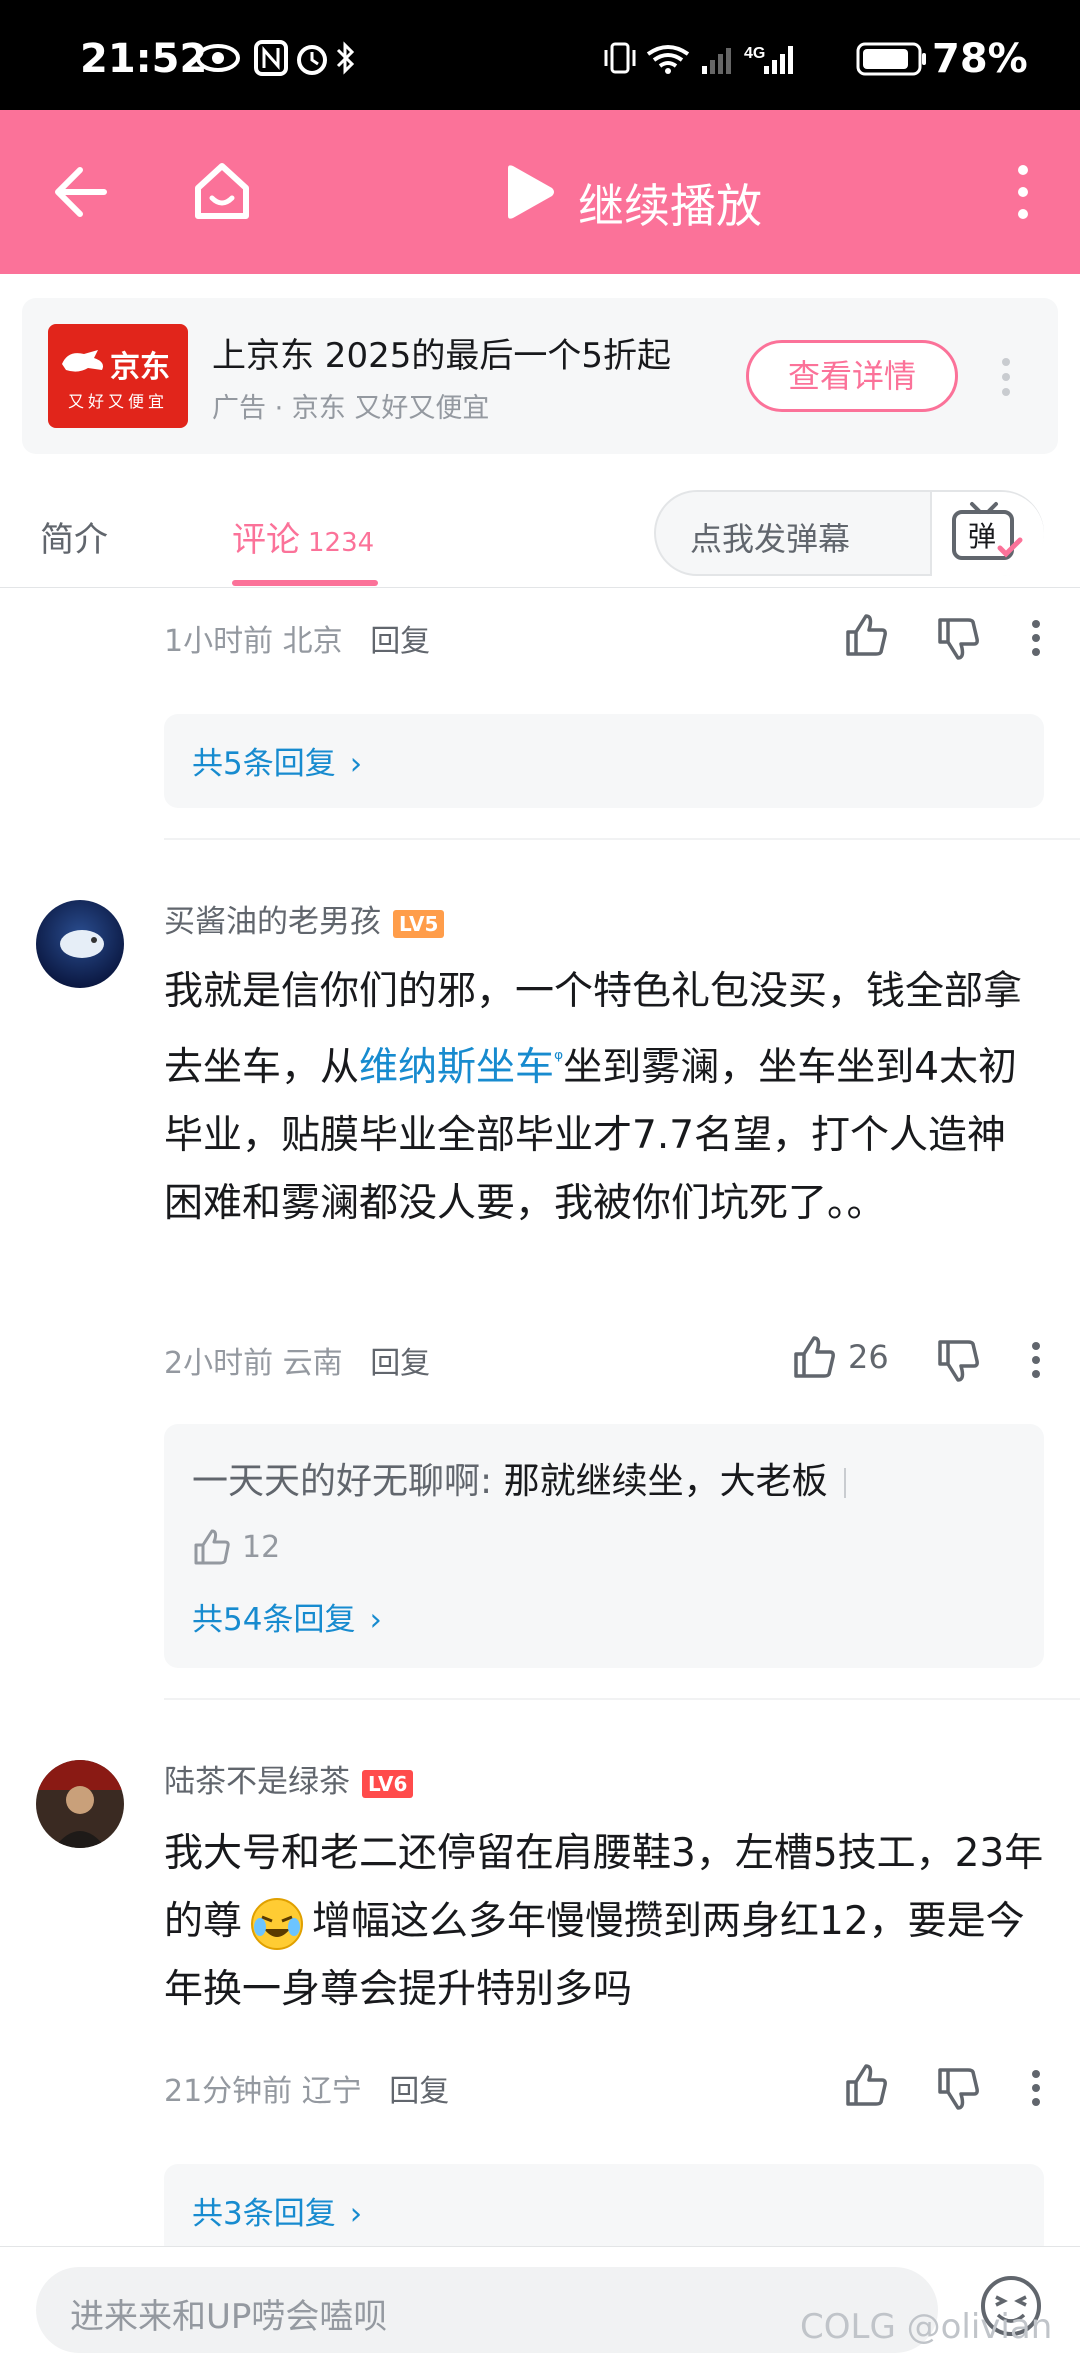 This screenshot has height=2372, width=1080. I want to click on comment-time: 1小时前, so click(219, 641).